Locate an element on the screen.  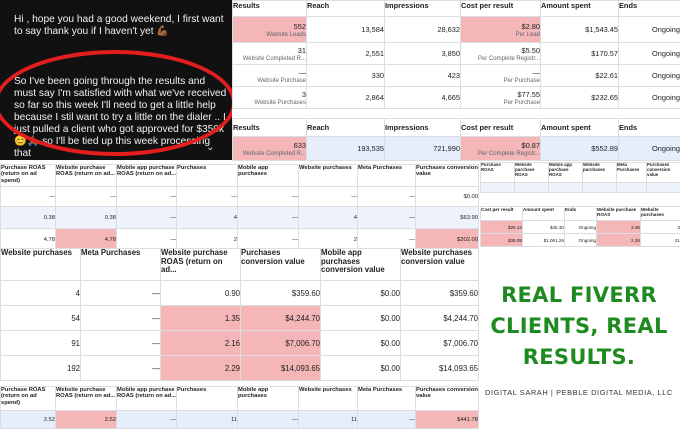
cost-per-result-value: $5.50 is located at coordinates (530, 50).